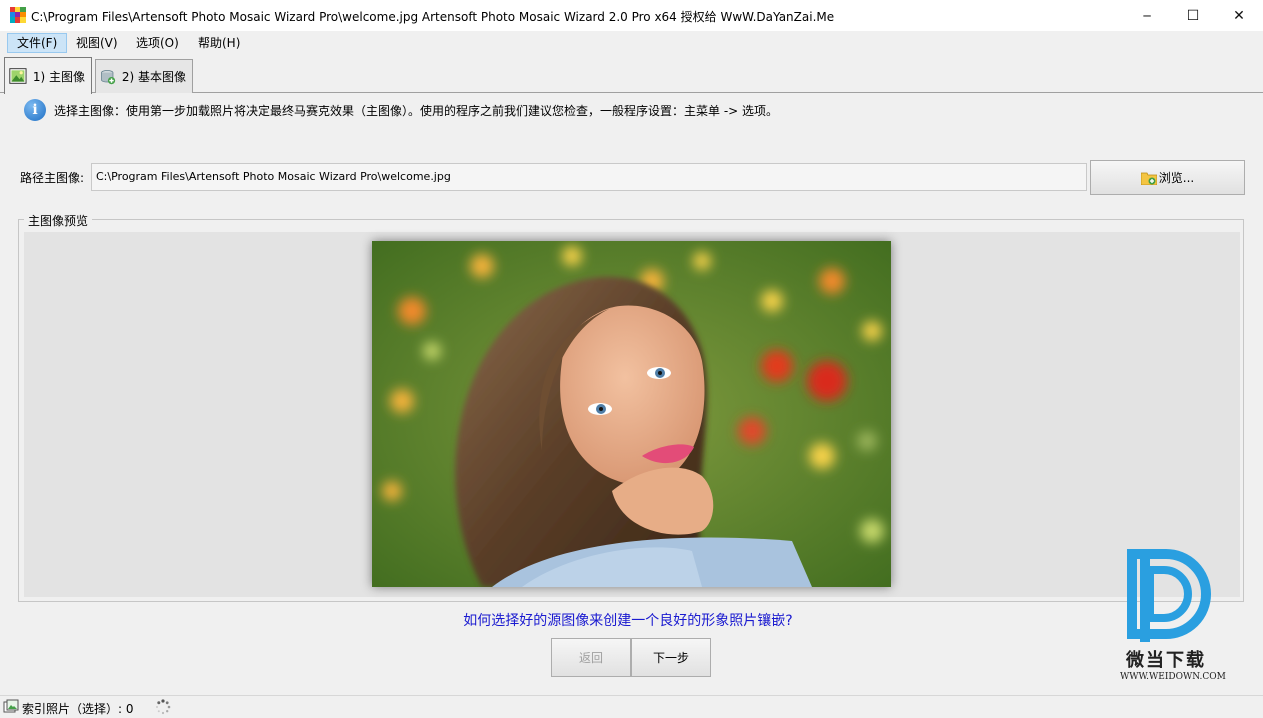 The image size is (1263, 718). Describe the element at coordinates (631, 43) in the screenshot. I see `menu-bar: 文件(F) 视图(V) 选项(O) 帮助(H)` at that location.